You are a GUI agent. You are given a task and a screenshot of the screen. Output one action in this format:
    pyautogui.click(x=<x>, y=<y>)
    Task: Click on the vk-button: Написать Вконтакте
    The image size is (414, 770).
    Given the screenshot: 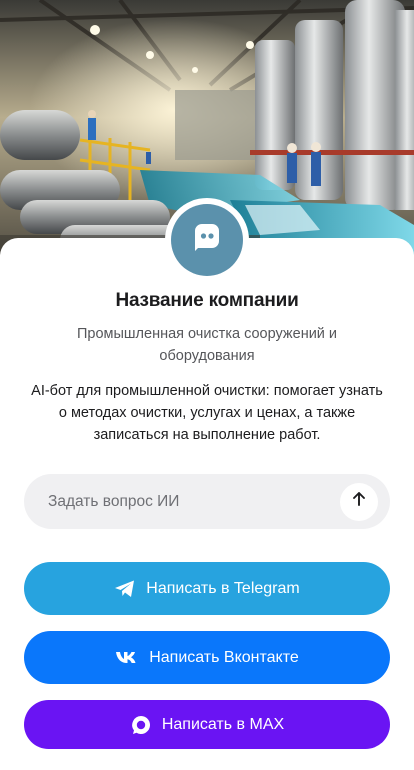 What is the action you would take?
    pyautogui.click(x=207, y=657)
    